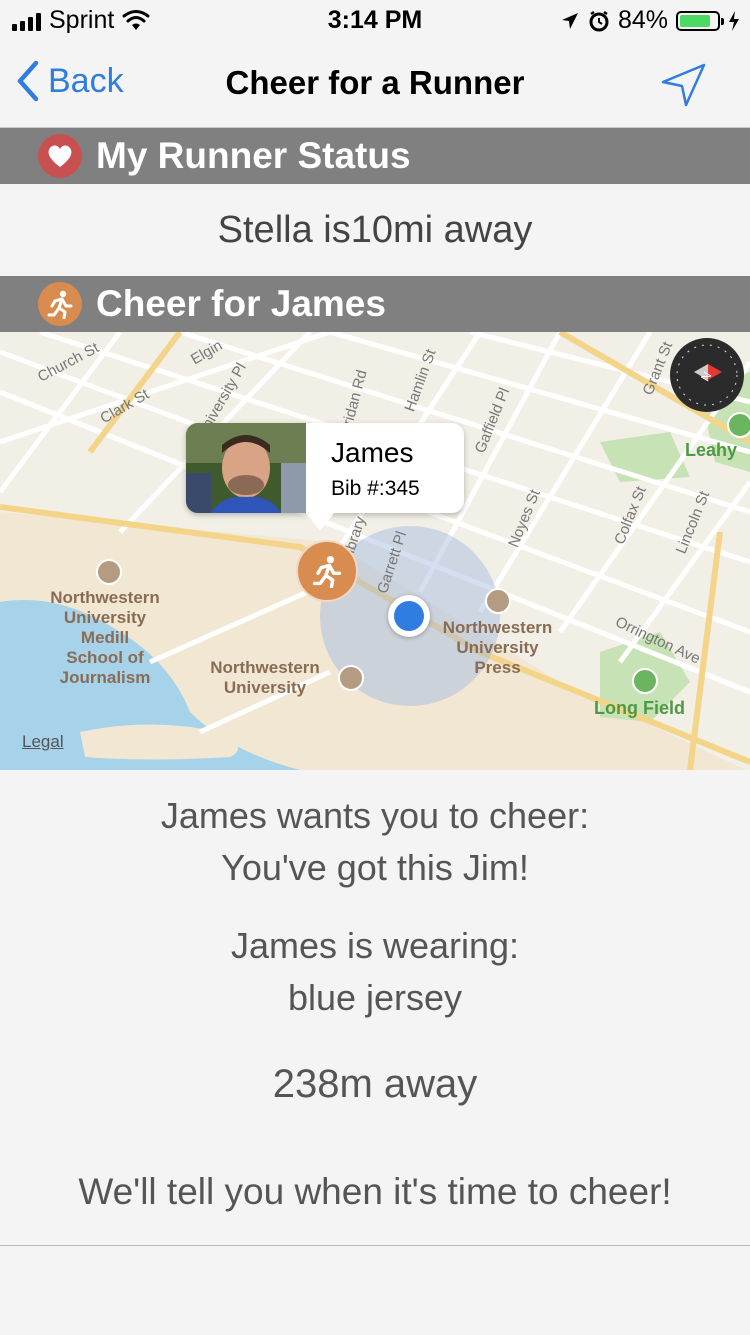 Image resolution: width=750 pixels, height=1335 pixels. What do you see at coordinates (375, 867) in the screenshot?
I see `cheer-message-text: You've got this Jim!` at bounding box center [375, 867].